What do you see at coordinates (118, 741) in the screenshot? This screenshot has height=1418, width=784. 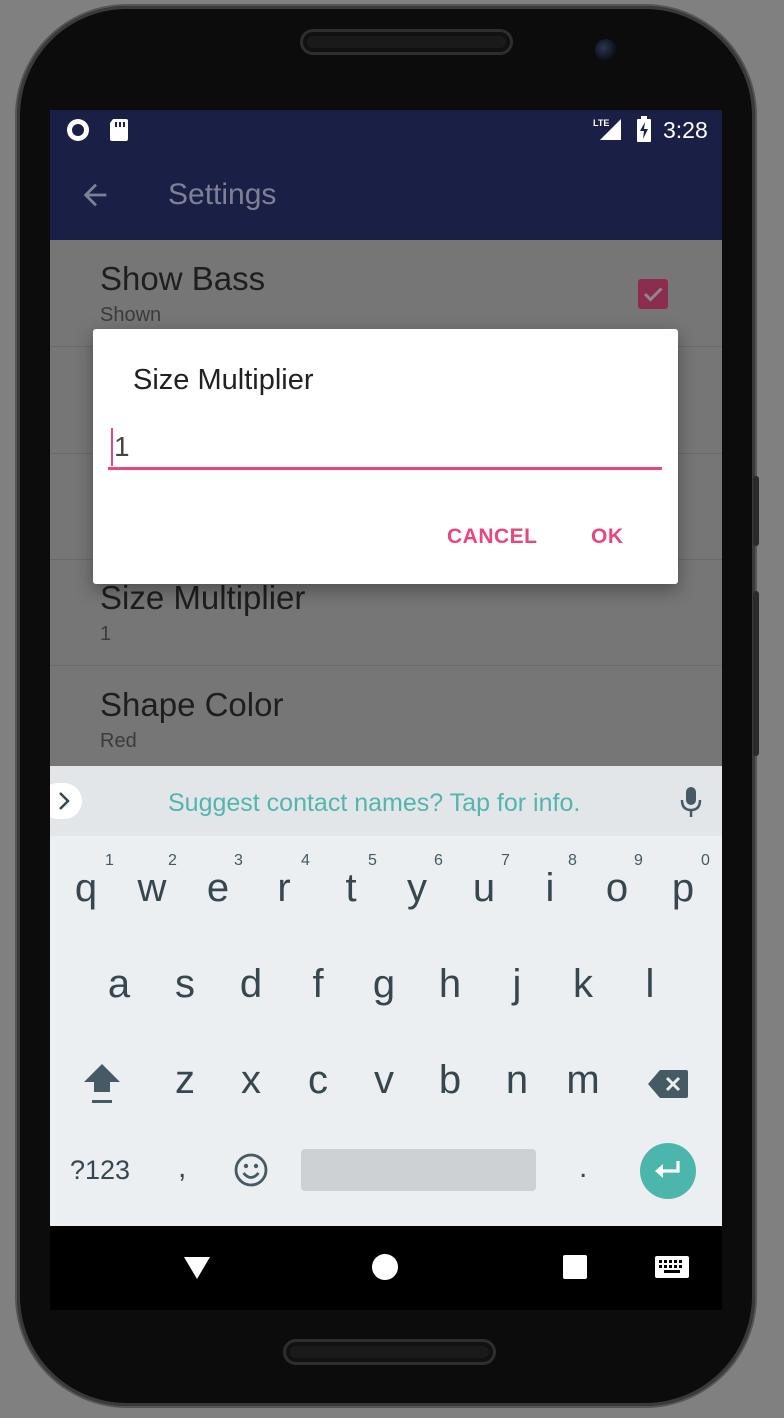 I see `preference-summary: Red` at bounding box center [118, 741].